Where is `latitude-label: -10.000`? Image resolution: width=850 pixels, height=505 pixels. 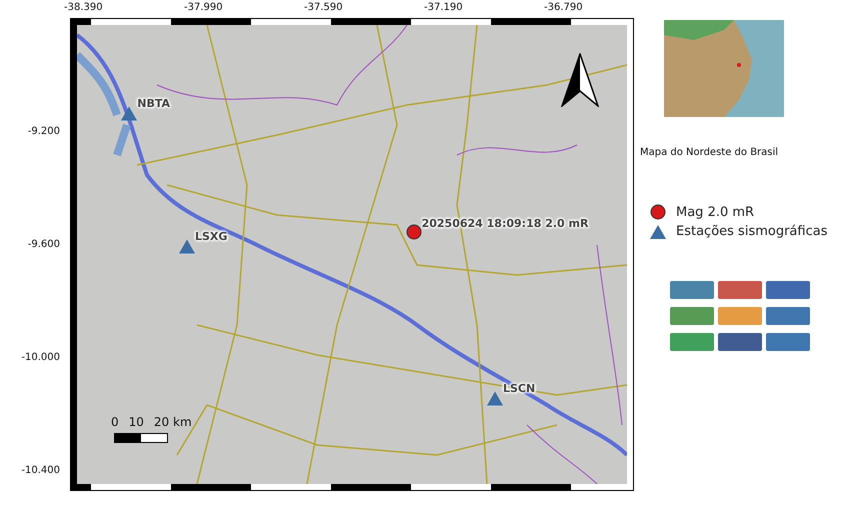 latitude-label: -10.000 is located at coordinates (40, 357).